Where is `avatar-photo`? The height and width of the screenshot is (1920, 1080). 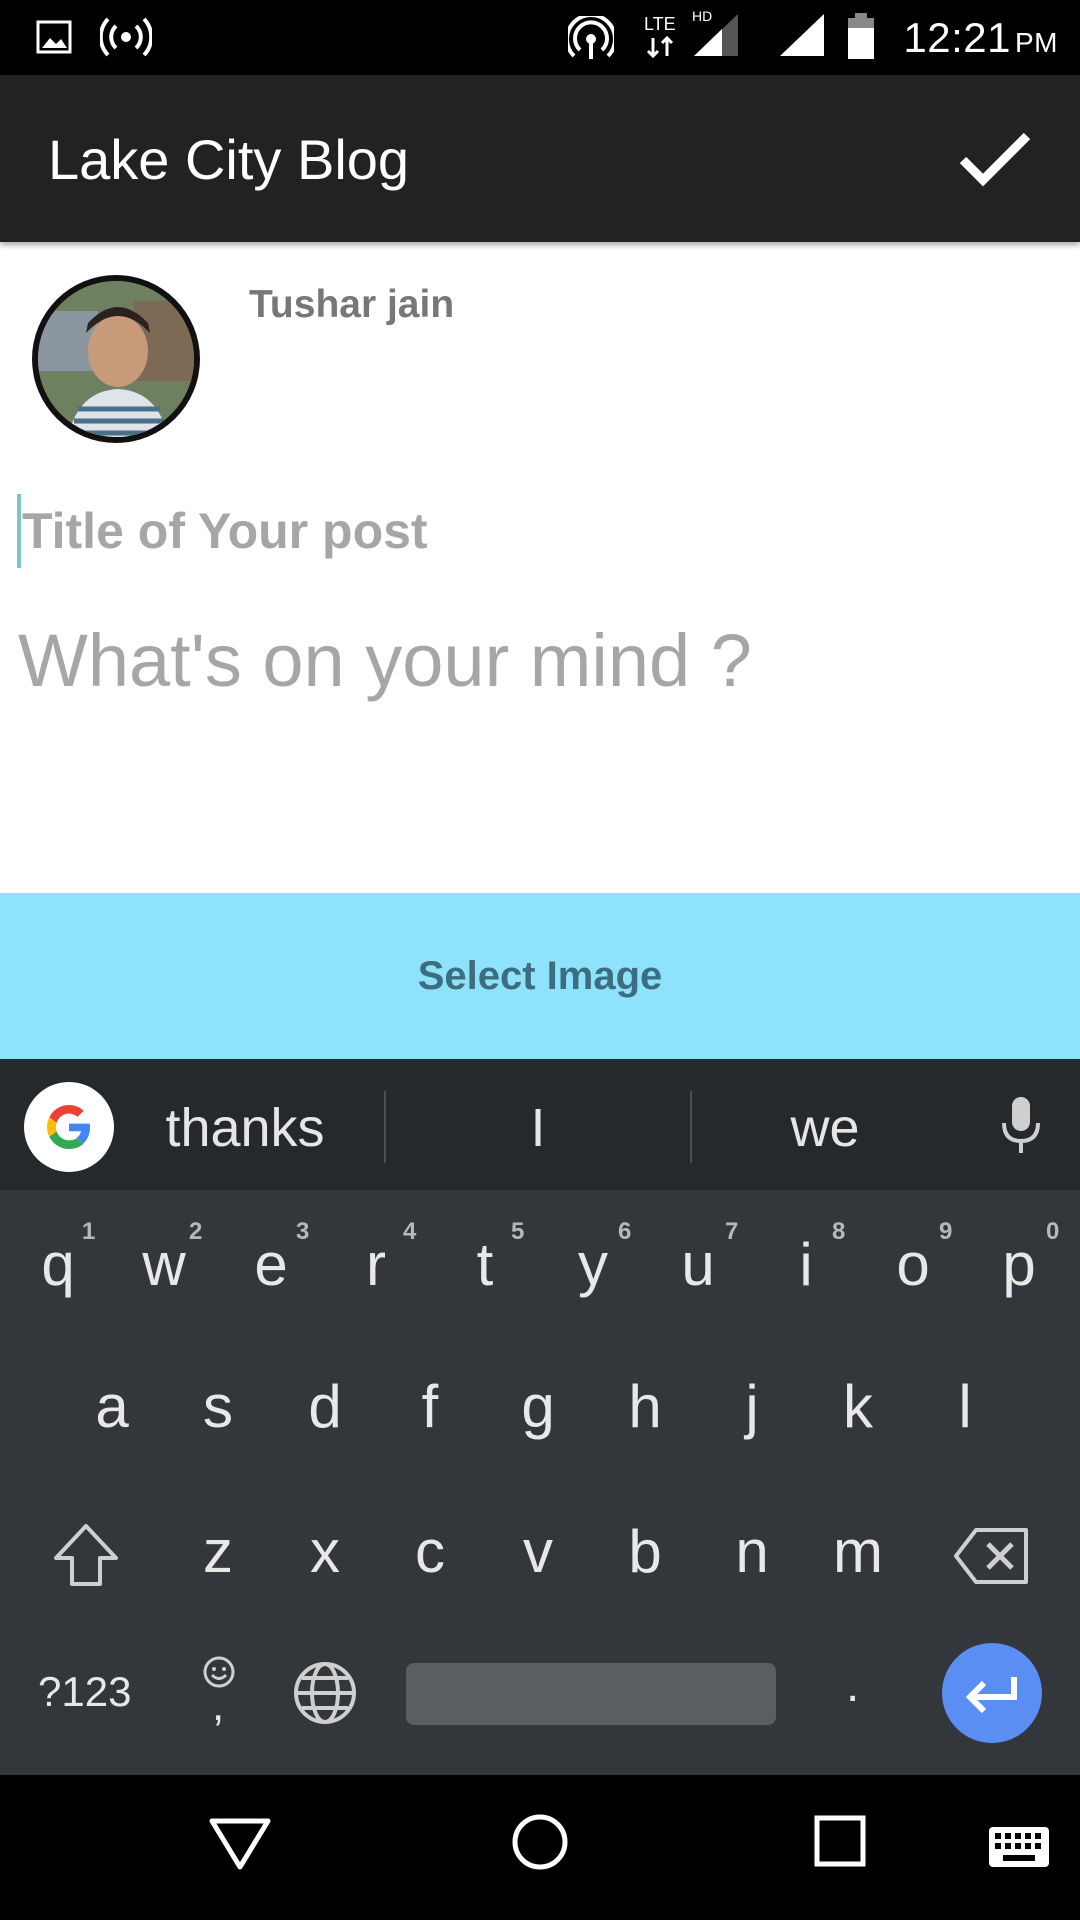
avatar-photo is located at coordinates (116, 359).